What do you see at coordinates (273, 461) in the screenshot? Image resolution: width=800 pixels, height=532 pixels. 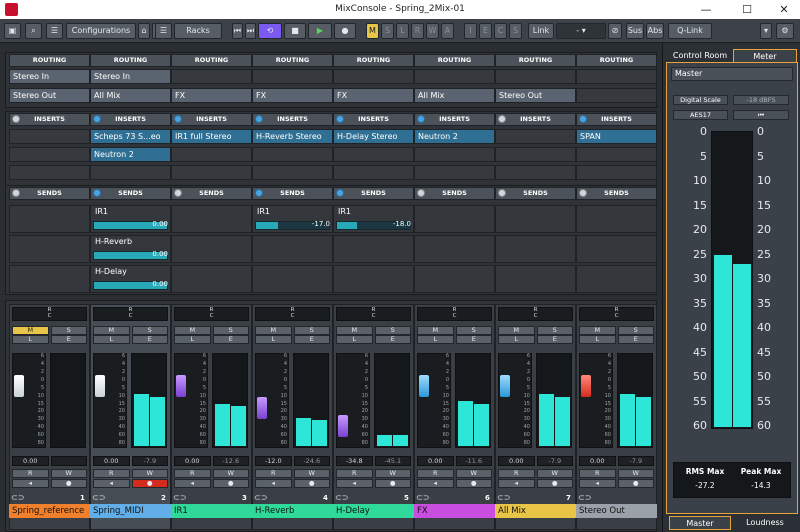 I see `fader-value: -12.0` at bounding box center [273, 461].